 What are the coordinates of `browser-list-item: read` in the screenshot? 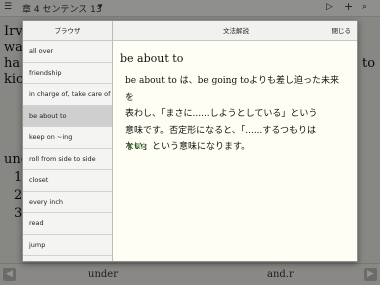 It's located at (67, 224).